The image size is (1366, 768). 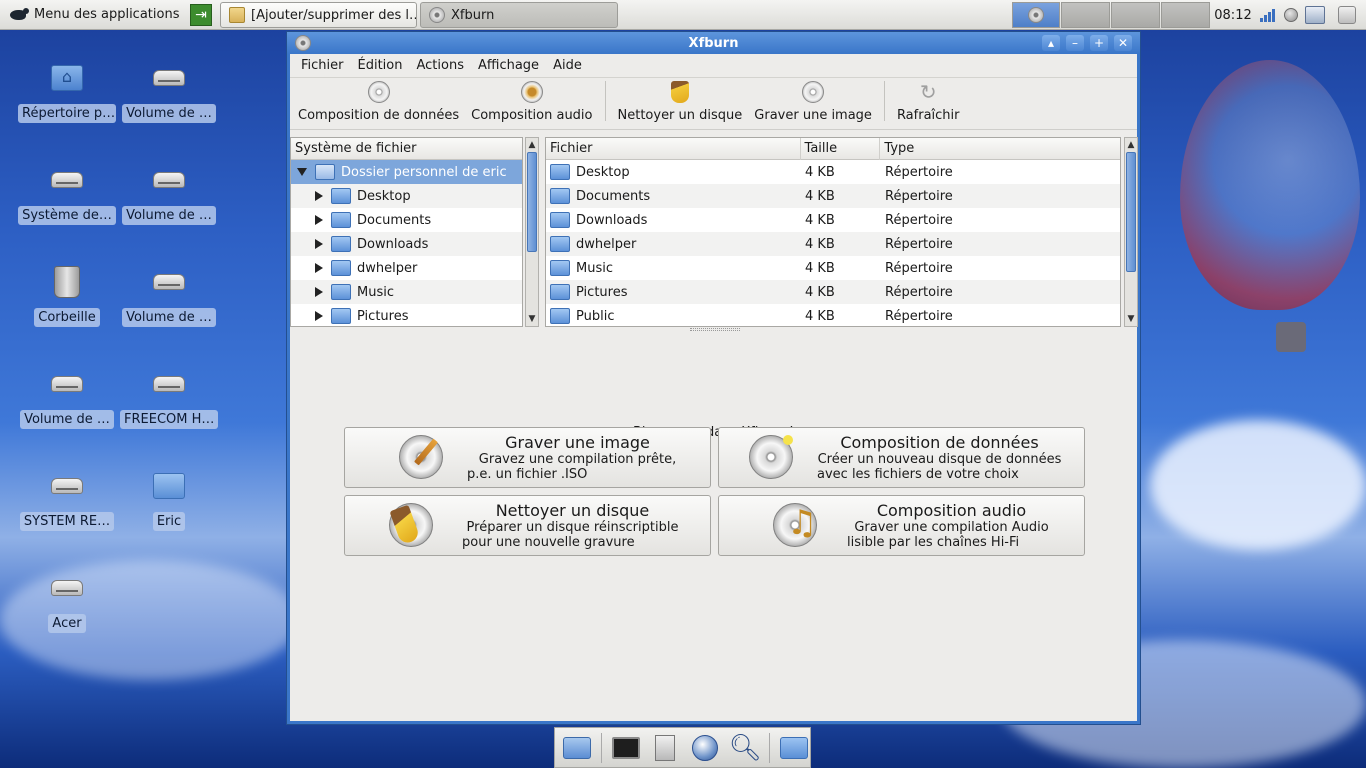 I want to click on shade-button: ▴, so click(x=1051, y=43).